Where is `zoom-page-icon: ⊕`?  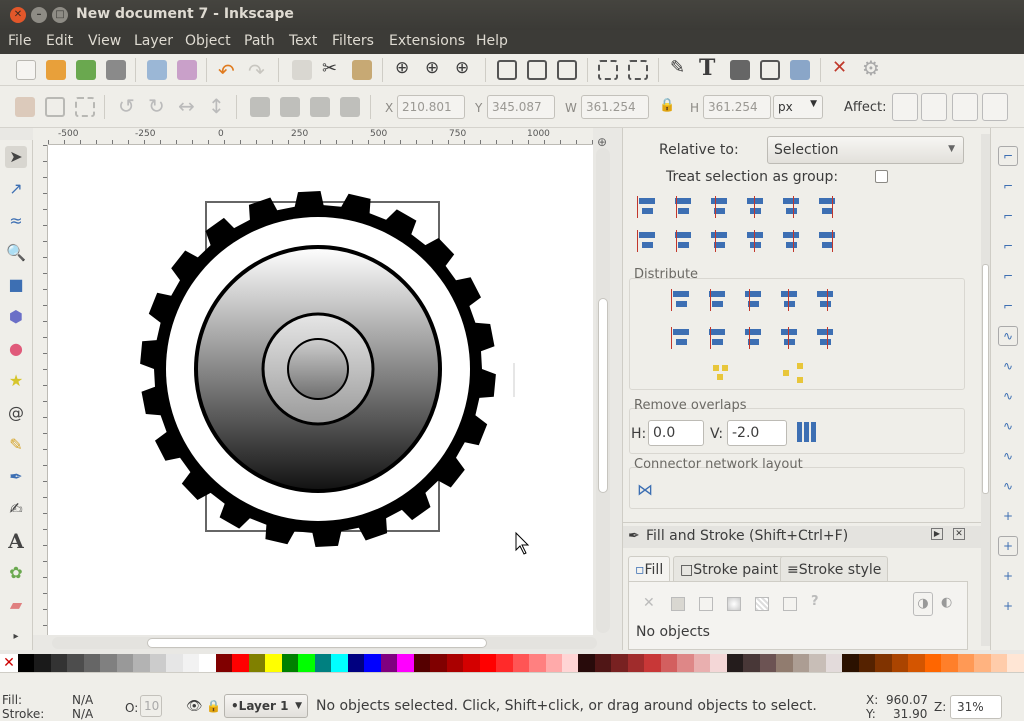 zoom-page-icon: ⊕ is located at coordinates (462, 68).